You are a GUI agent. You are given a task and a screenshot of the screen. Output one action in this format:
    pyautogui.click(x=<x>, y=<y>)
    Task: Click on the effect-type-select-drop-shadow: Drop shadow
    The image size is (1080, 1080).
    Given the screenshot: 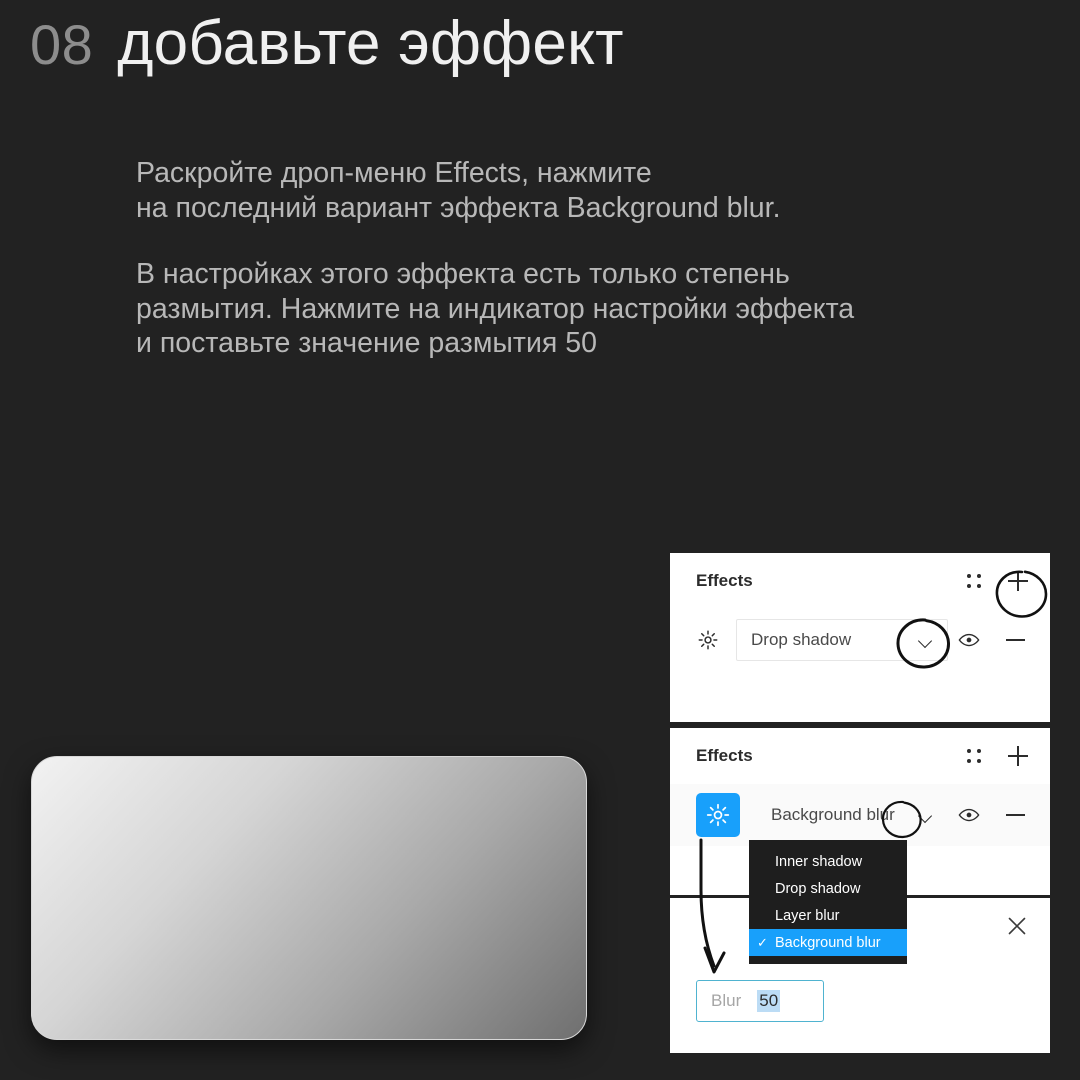 What is the action you would take?
    pyautogui.click(x=842, y=640)
    